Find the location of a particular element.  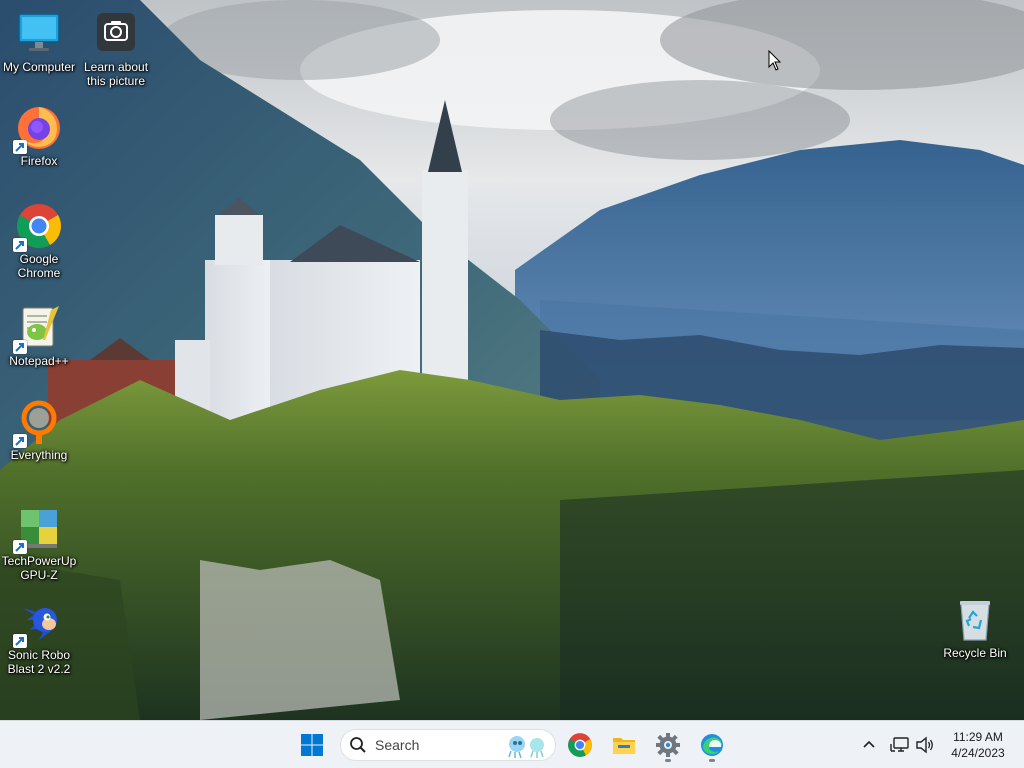

taskbar-chrome-button is located at coordinates (580, 745).